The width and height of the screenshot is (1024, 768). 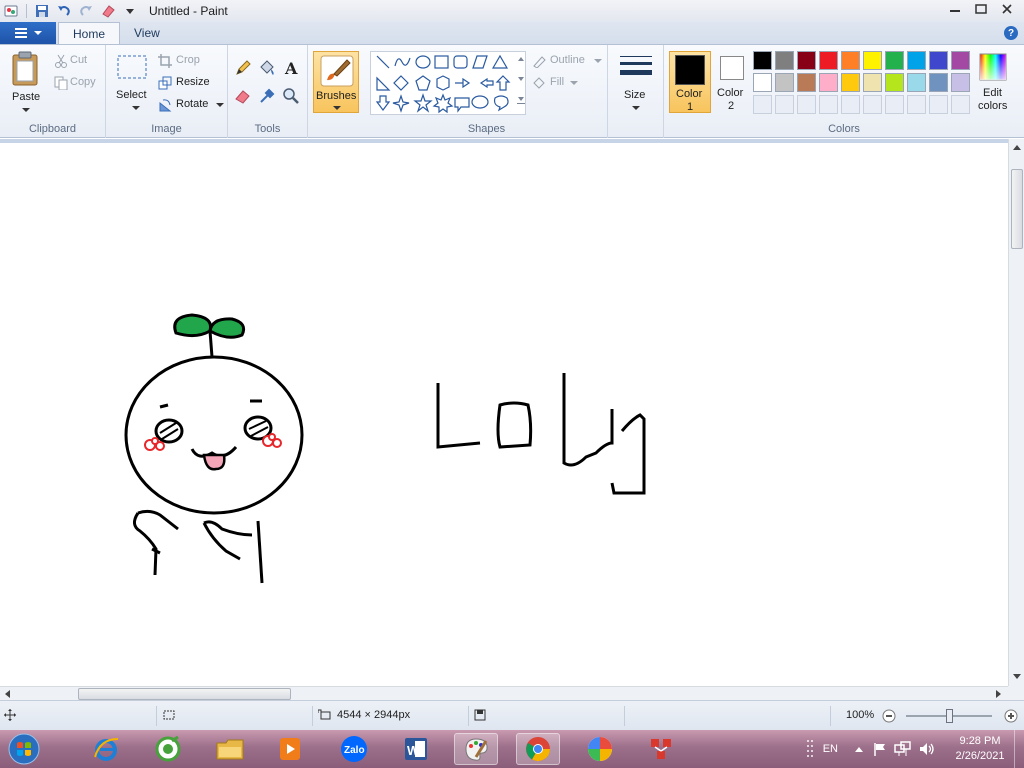 I want to click on zoom-in-icon, so click(x=1011, y=716).